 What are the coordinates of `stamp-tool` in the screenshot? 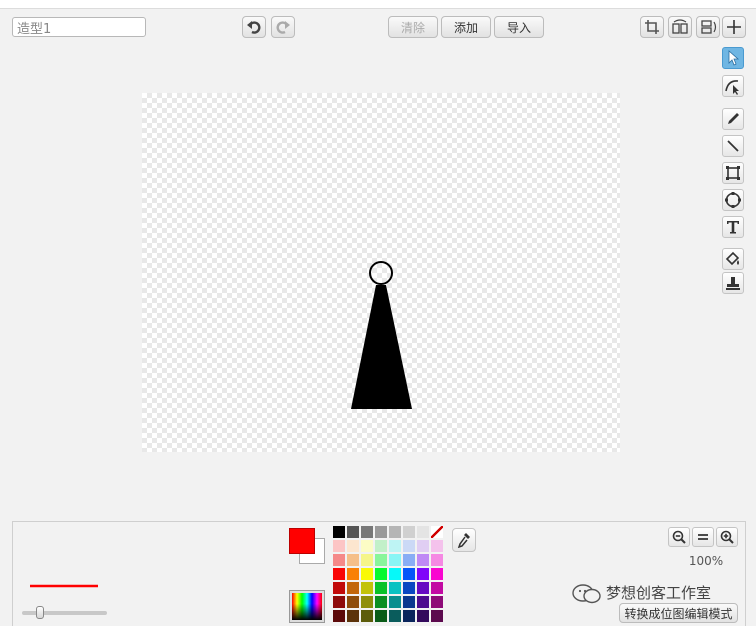 It's located at (733, 283).